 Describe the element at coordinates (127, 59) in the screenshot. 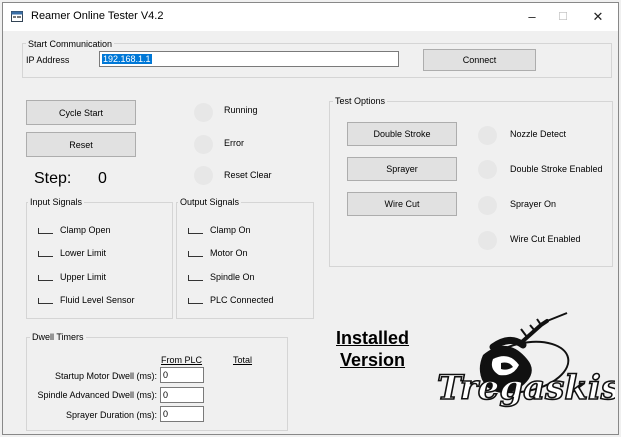

I see `ip-address-value: 192.168.1.1` at that location.